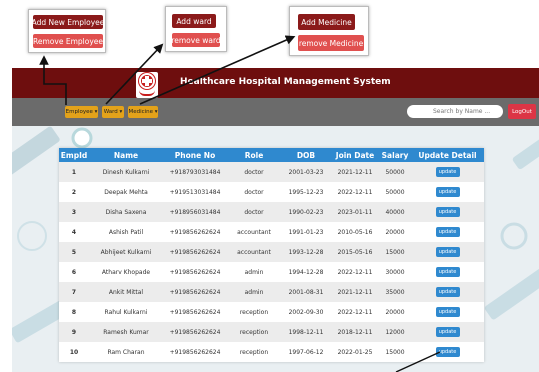  What do you see at coordinates (126, 312) in the screenshot?
I see `table-cell: Rahul Kulkarni` at bounding box center [126, 312].